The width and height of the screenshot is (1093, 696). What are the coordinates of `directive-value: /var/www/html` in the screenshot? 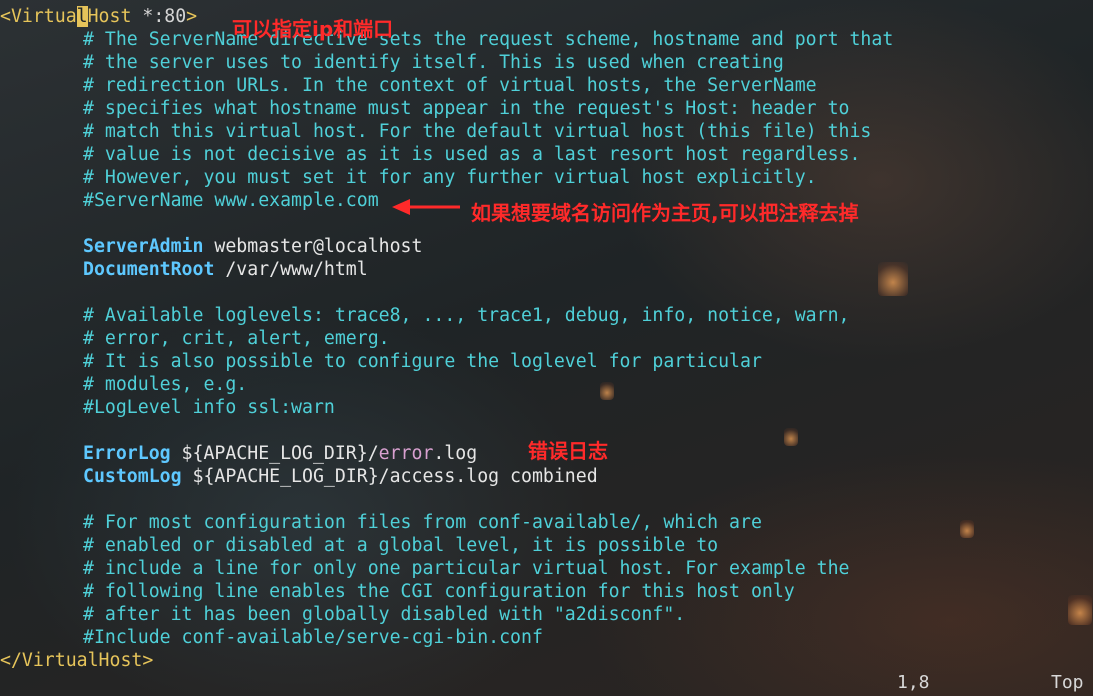 It's located at (291, 269).